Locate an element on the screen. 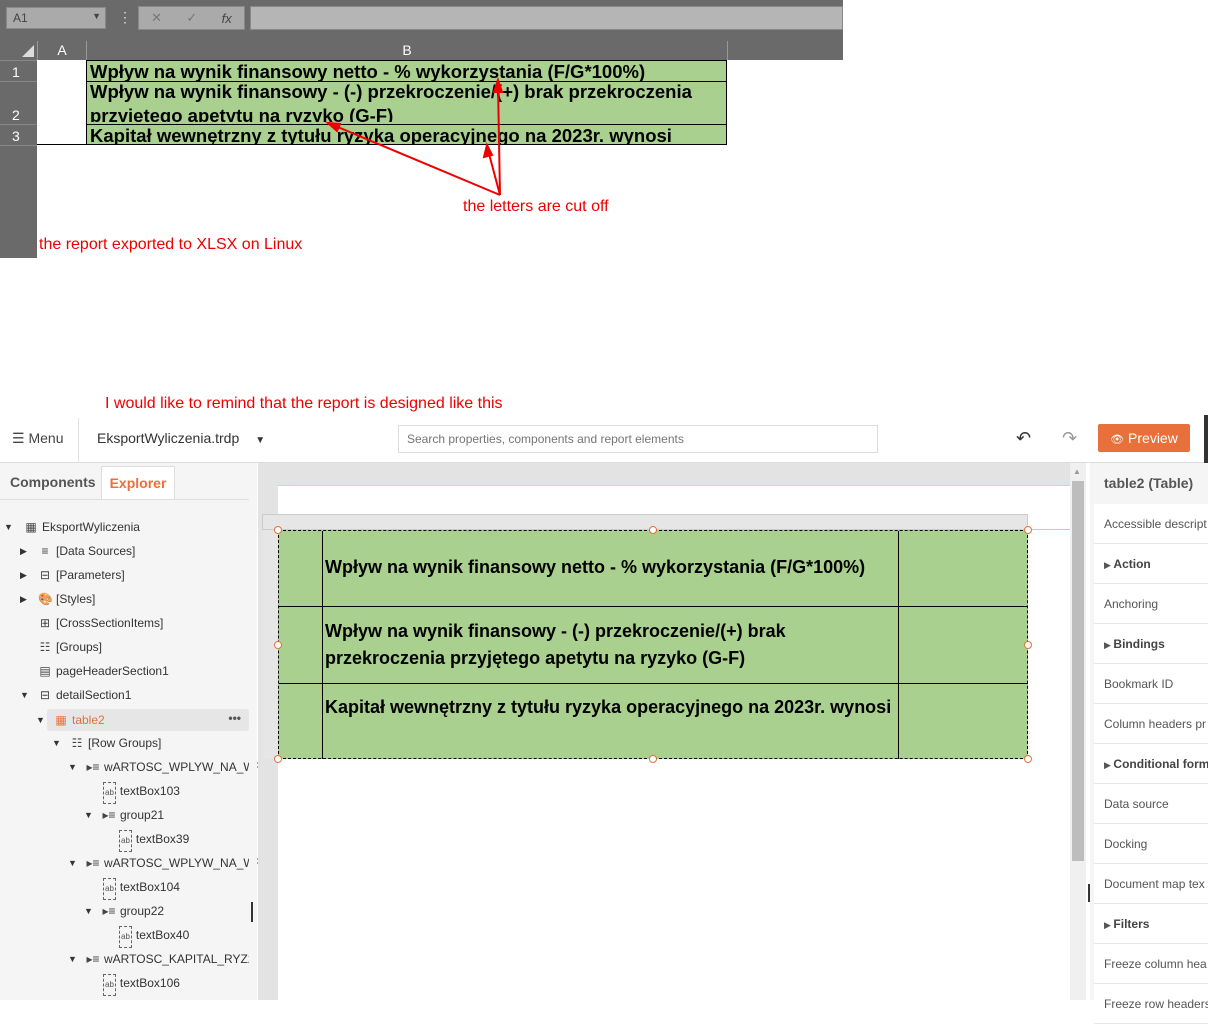 This screenshot has height=1024, width=1208. property-row: Data source is located at coordinates (1151, 804).